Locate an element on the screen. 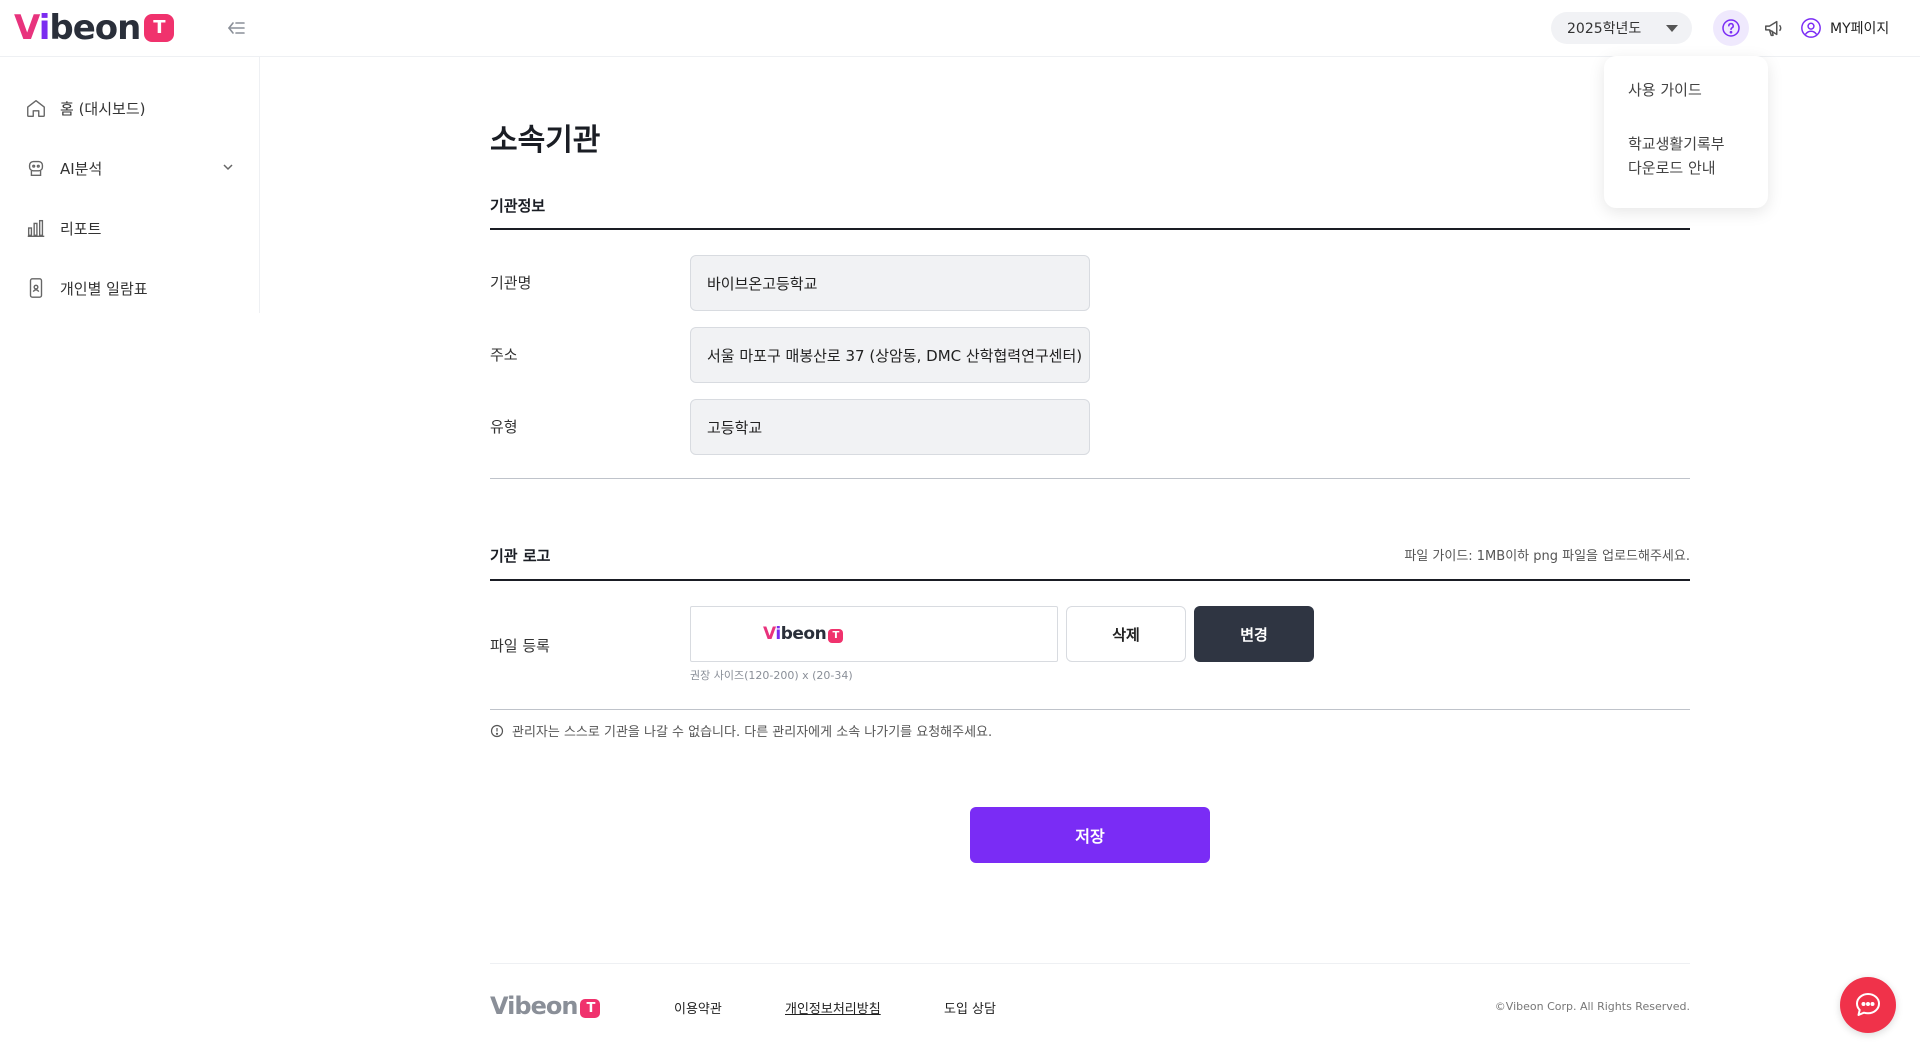 The height and width of the screenshot is (1058, 1920). home-icon is located at coordinates (36, 108).